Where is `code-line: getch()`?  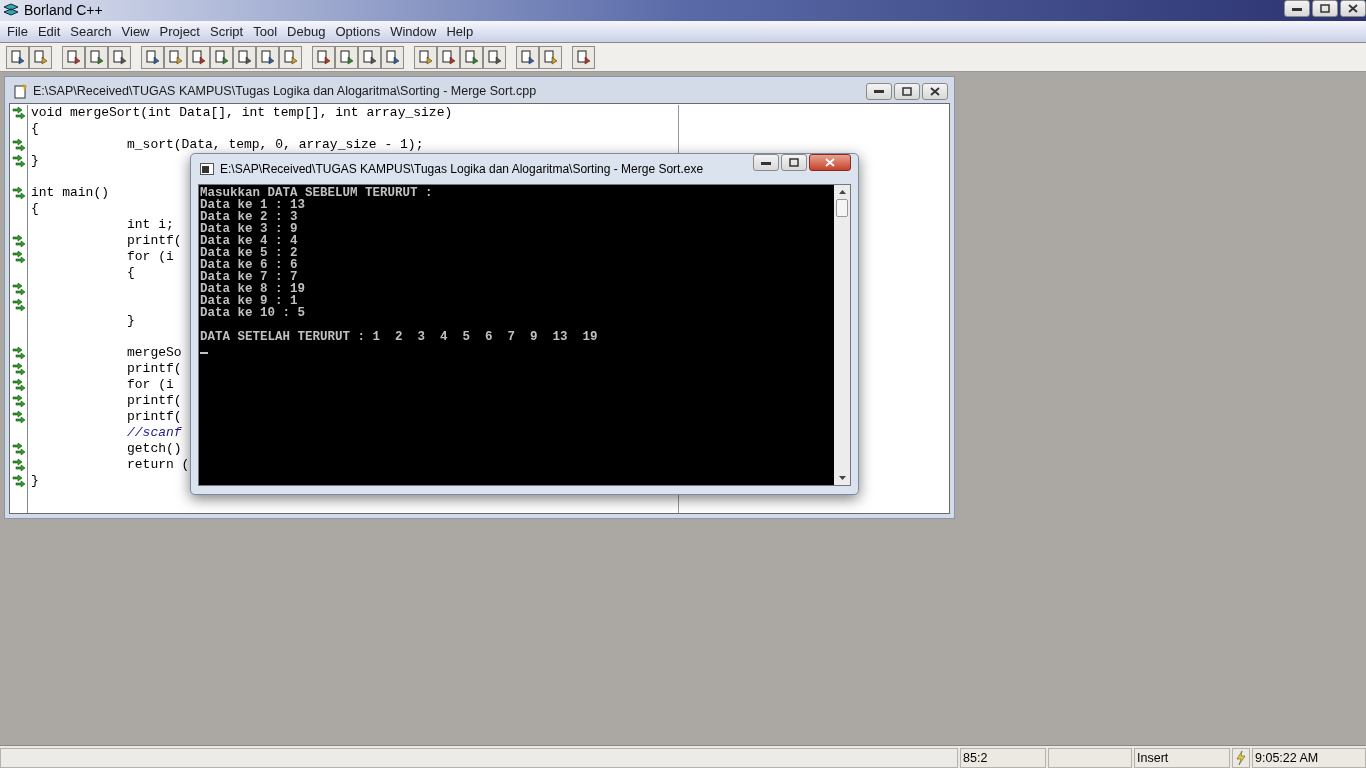 code-line: getch() is located at coordinates (154, 448).